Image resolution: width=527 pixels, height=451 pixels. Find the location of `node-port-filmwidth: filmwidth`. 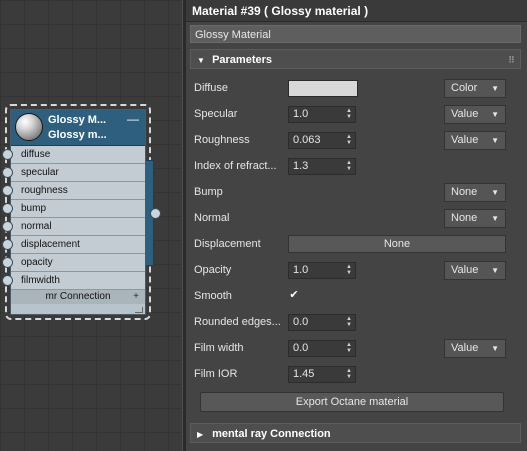

node-port-filmwidth: filmwidth is located at coordinates (73, 281).